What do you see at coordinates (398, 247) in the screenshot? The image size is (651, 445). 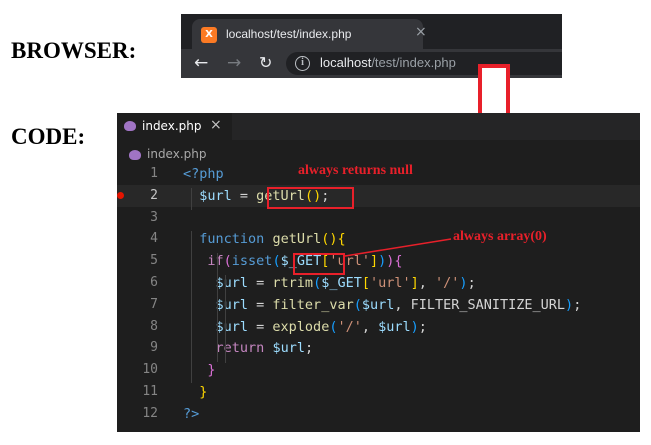 I see `annotation-pointer-line` at bounding box center [398, 247].